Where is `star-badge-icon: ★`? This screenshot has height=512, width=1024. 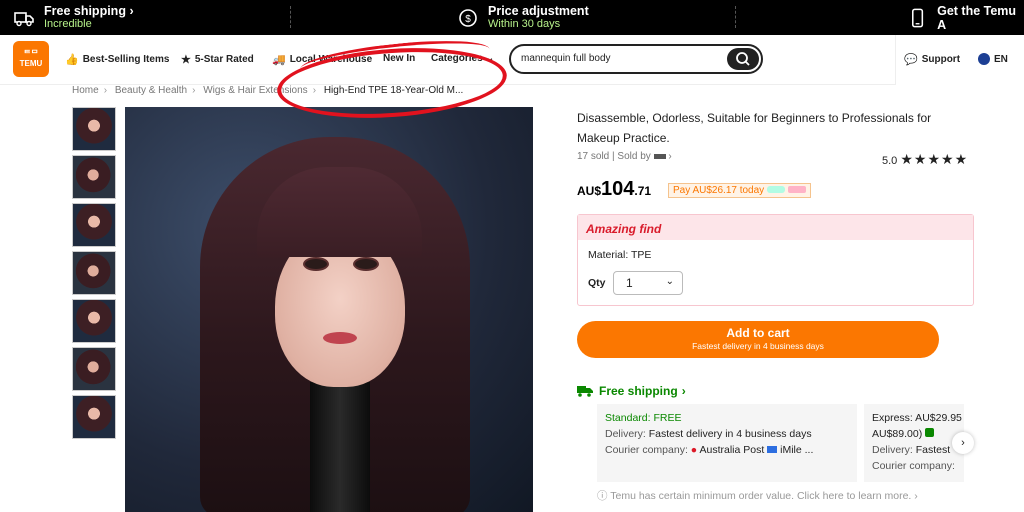
star-badge-icon: ★ is located at coordinates (186, 60).